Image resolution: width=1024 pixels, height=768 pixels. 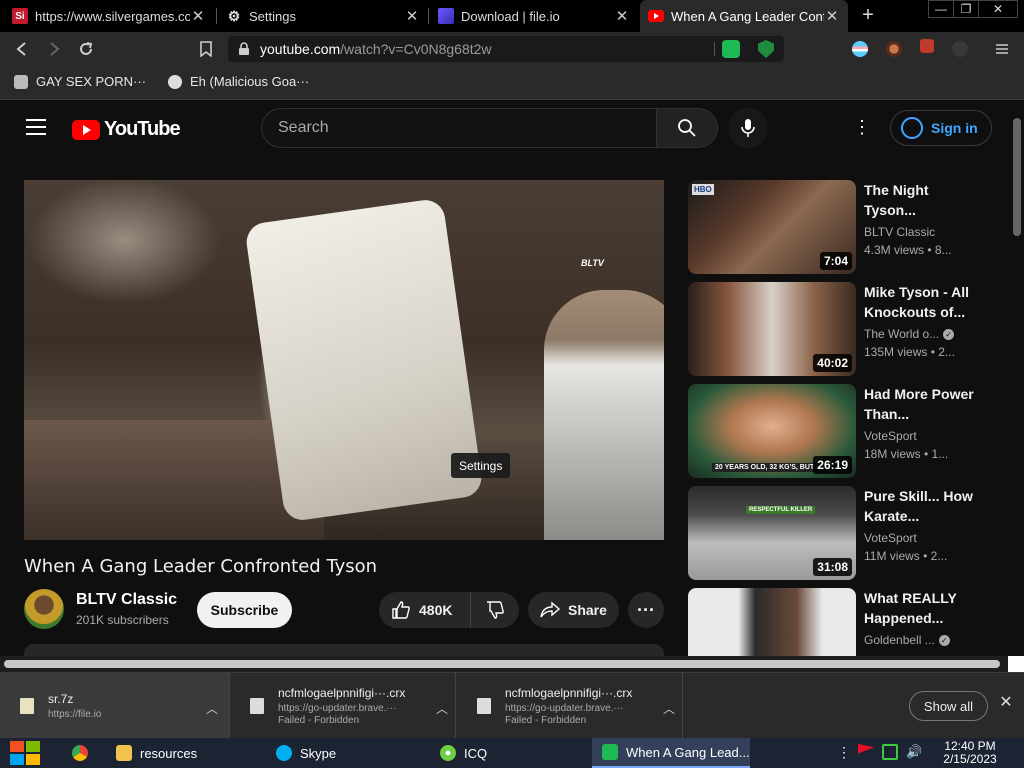 What do you see at coordinates (894, 49) in the screenshot?
I see `profile-avatar-icon` at bounding box center [894, 49].